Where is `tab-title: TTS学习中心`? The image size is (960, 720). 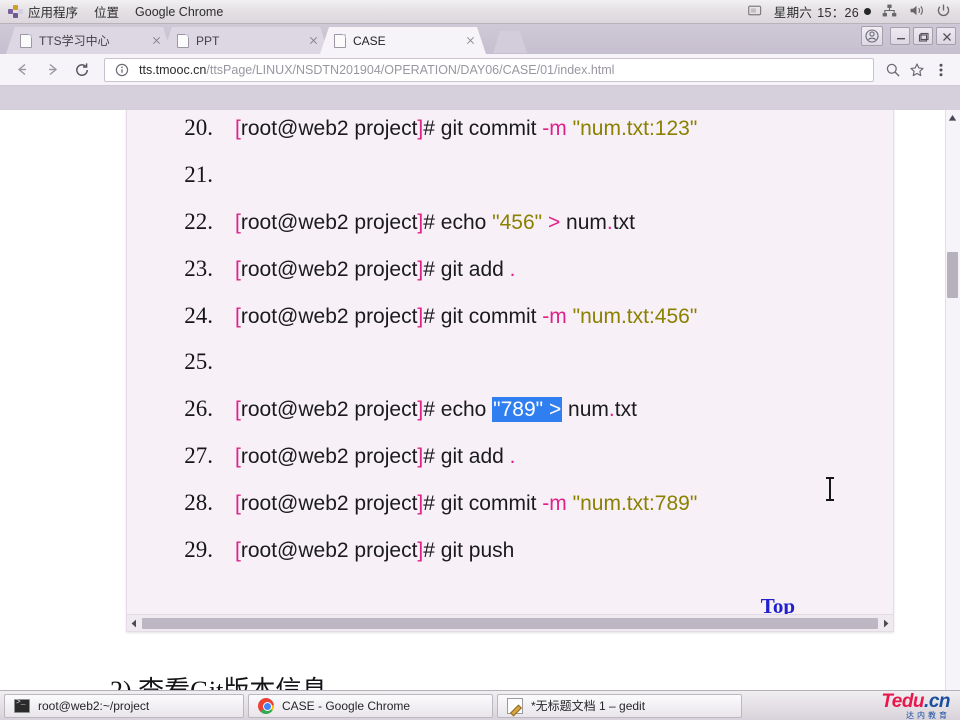 tab-title: TTS学习中心 is located at coordinates (74, 41).